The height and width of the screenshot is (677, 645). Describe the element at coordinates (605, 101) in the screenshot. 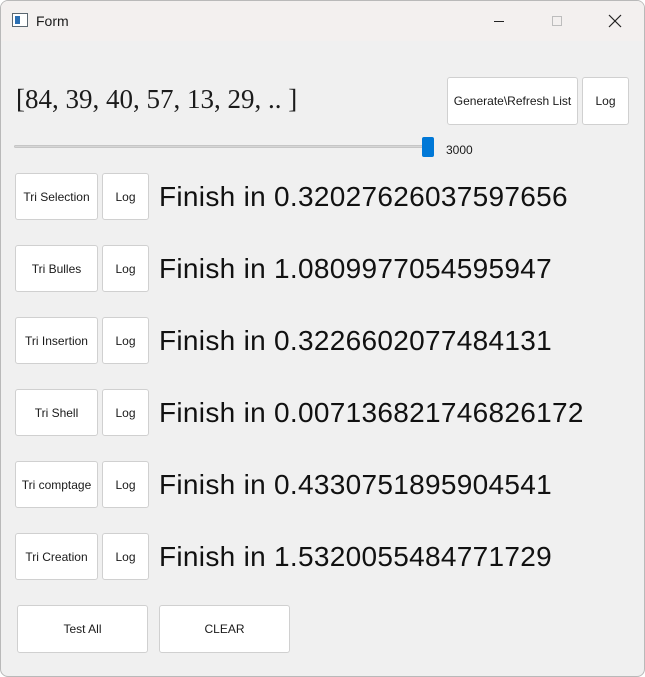

I see `list-log-button: Log` at that location.